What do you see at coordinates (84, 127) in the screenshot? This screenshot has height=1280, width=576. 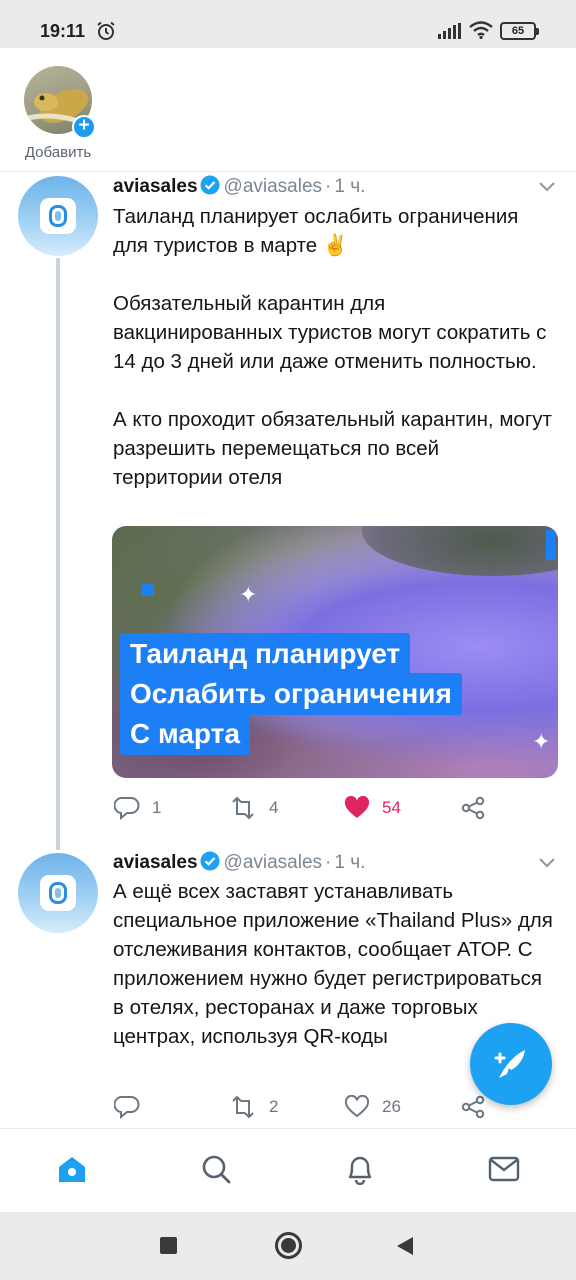 I see `add-fleet-button: +` at bounding box center [84, 127].